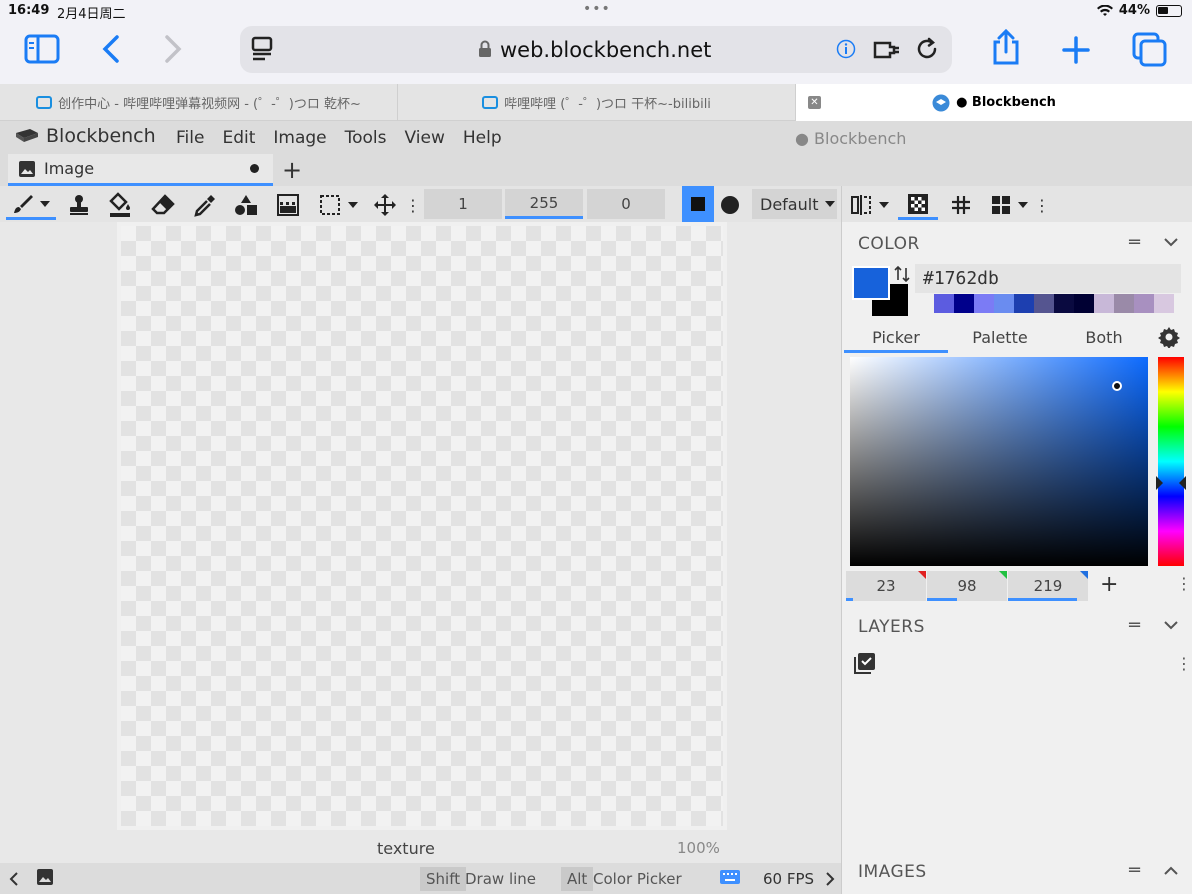  What do you see at coordinates (794, 204) in the screenshot?
I see `blend-mode-select: Default` at bounding box center [794, 204].